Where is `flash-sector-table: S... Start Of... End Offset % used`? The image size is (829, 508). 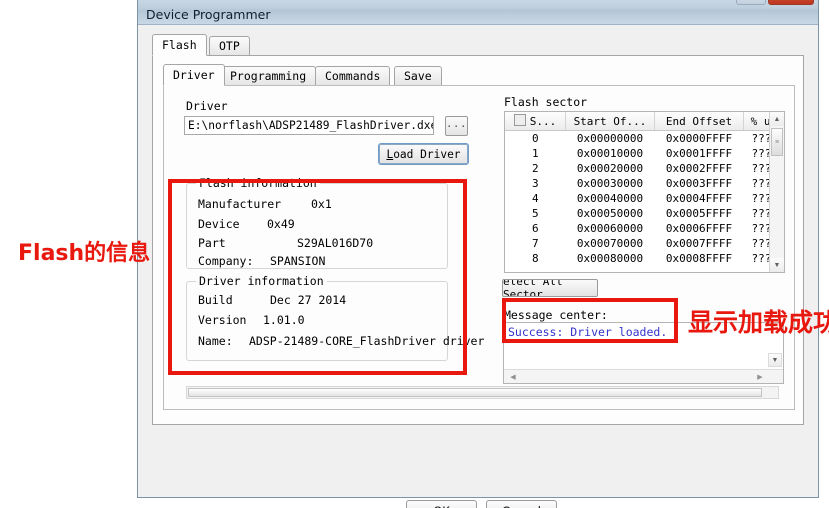
flash-sector-table: S... Start Of... End Offset % used is located at coordinates (644, 189).